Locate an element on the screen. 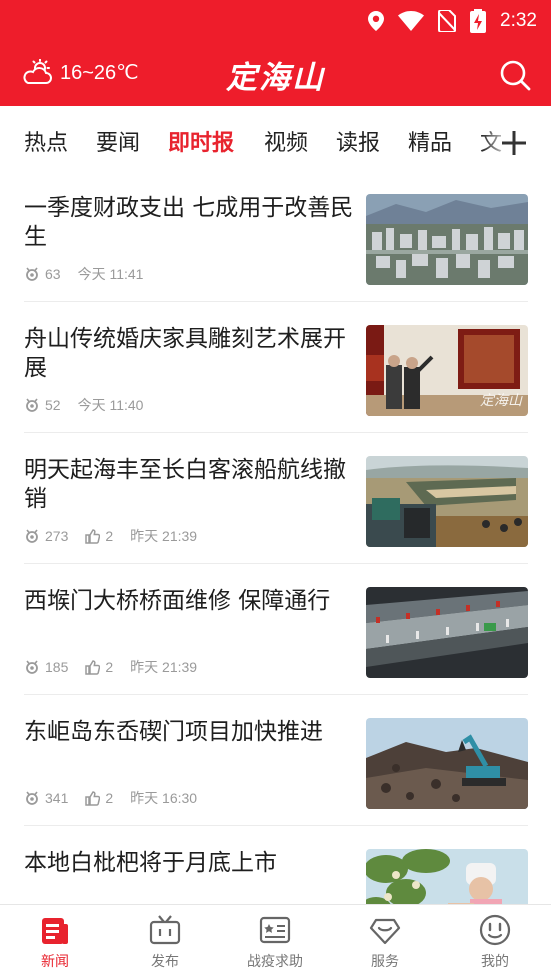 This screenshot has width=551, height=979. battery-charging-icon is located at coordinates (478, 21).